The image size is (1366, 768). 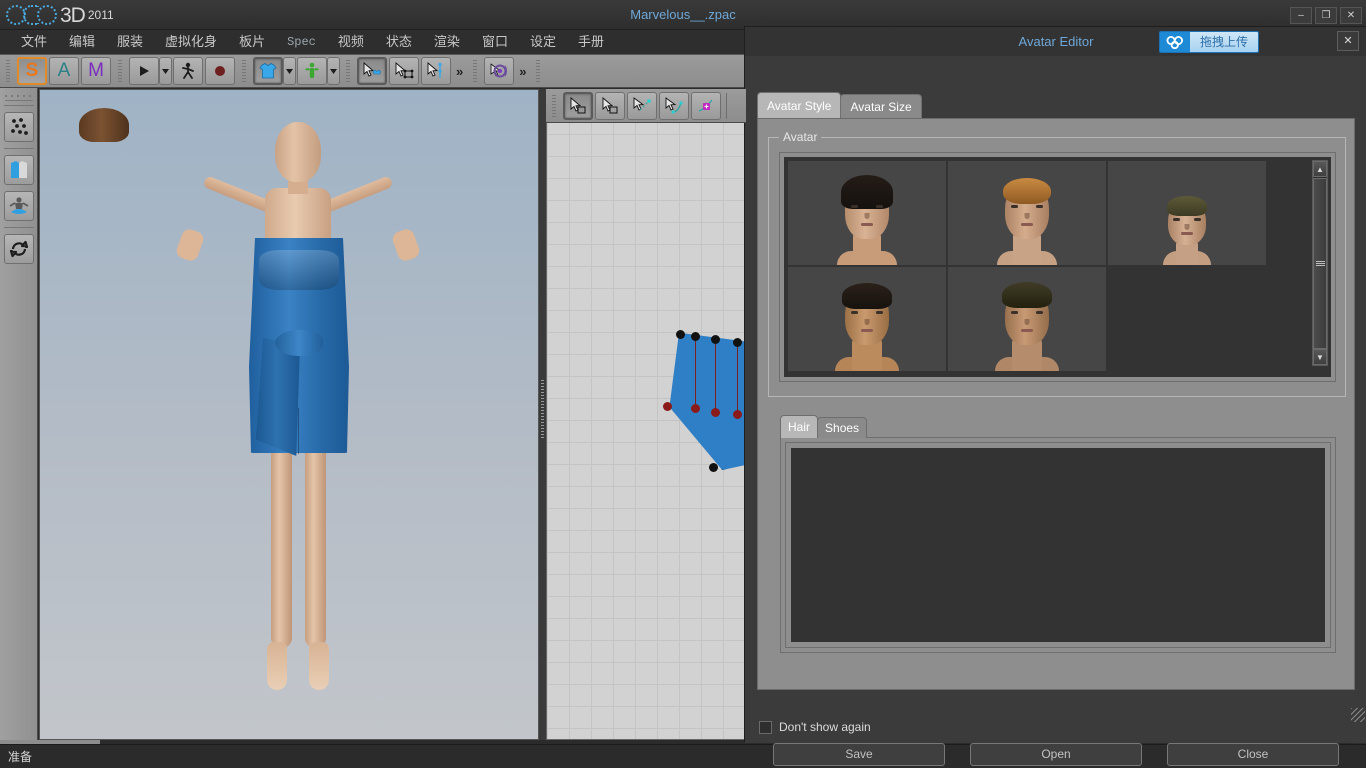 What do you see at coordinates (522, 71) in the screenshot?
I see `toolbar-overflow-chevron-2: »` at bounding box center [522, 71].